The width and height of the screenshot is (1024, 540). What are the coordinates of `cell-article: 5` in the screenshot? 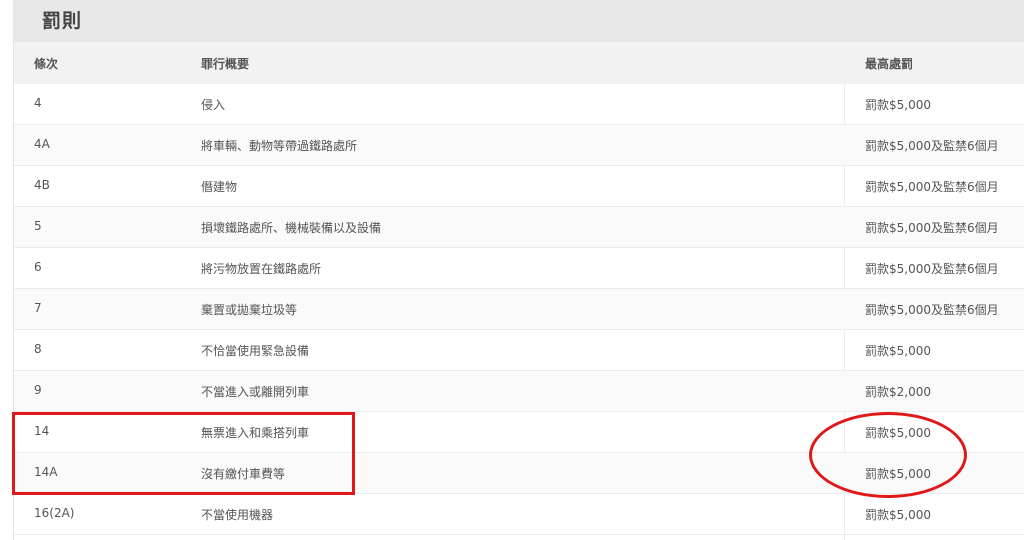 It's located at (38, 226).